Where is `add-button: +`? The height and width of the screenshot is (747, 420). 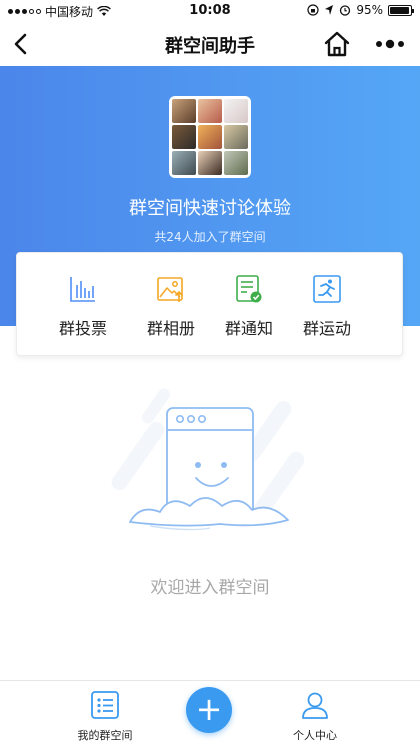 add-button: + is located at coordinates (209, 710).